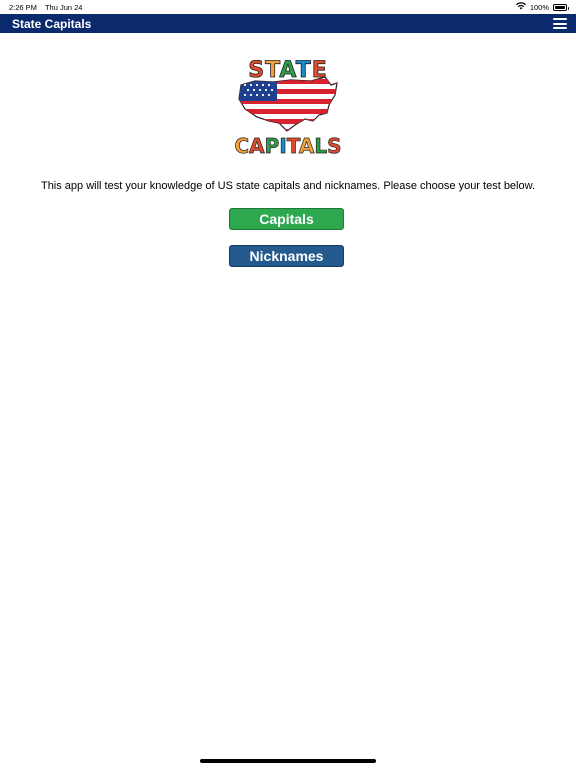  Describe the element at coordinates (23, 7) in the screenshot. I see `status-time: 2:26 PM` at that location.